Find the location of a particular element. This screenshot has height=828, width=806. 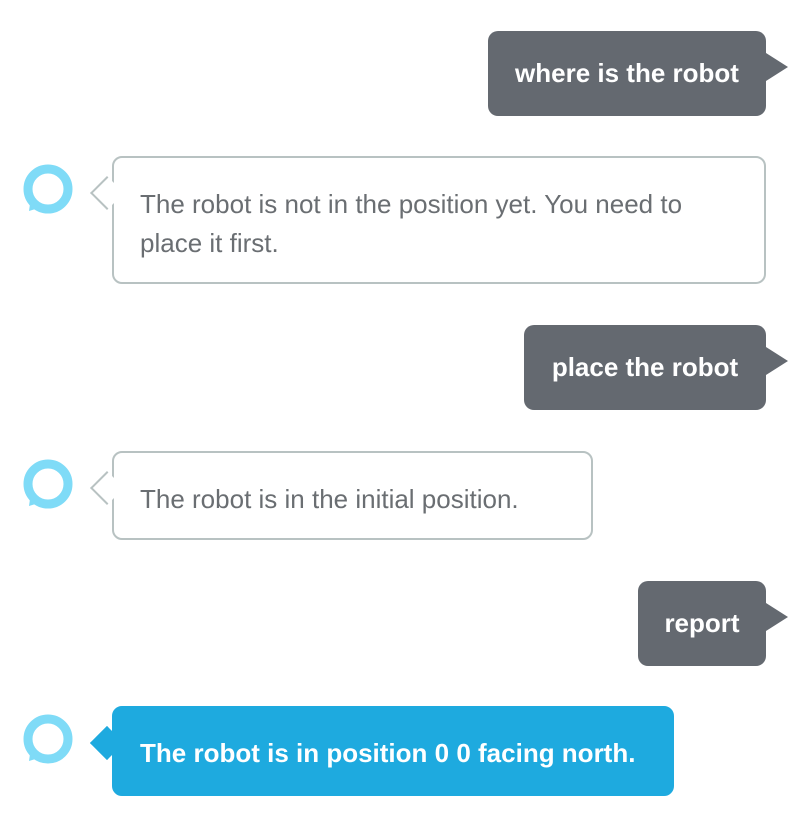

user-message-text: place the robot is located at coordinates (645, 367).